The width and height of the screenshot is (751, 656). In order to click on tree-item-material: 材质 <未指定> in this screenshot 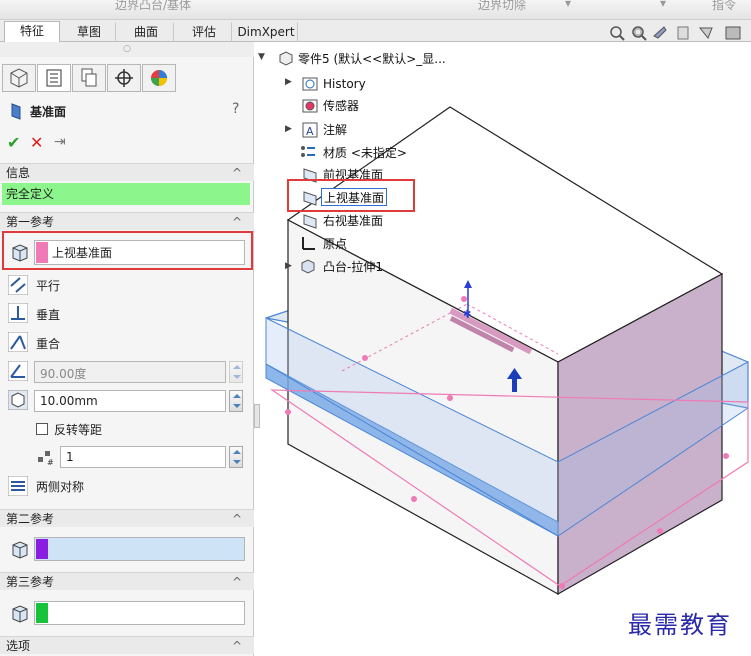, I will do `click(365, 153)`.